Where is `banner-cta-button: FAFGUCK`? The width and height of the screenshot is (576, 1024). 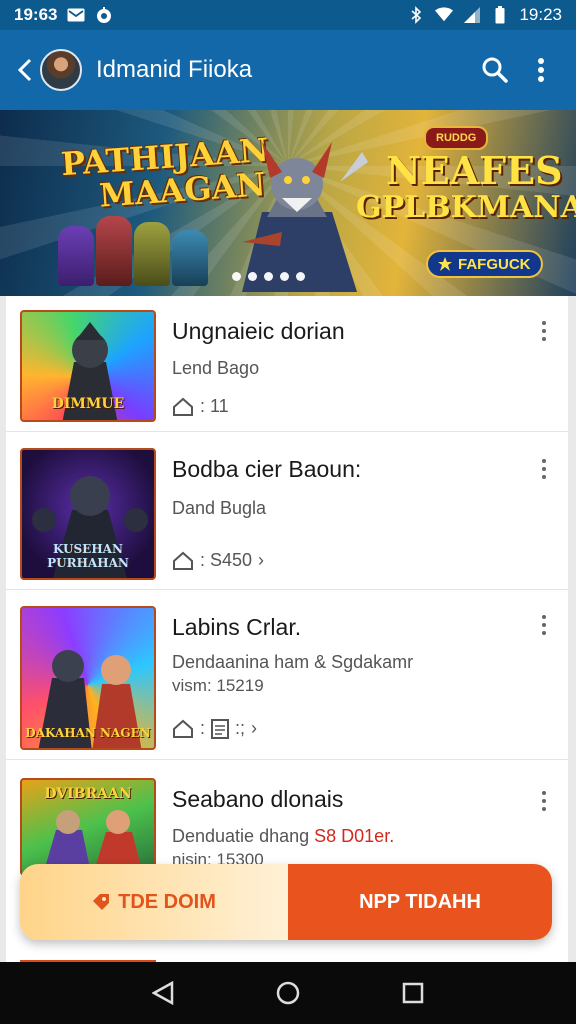
banner-cta-button: FAFGUCK is located at coordinates (484, 264).